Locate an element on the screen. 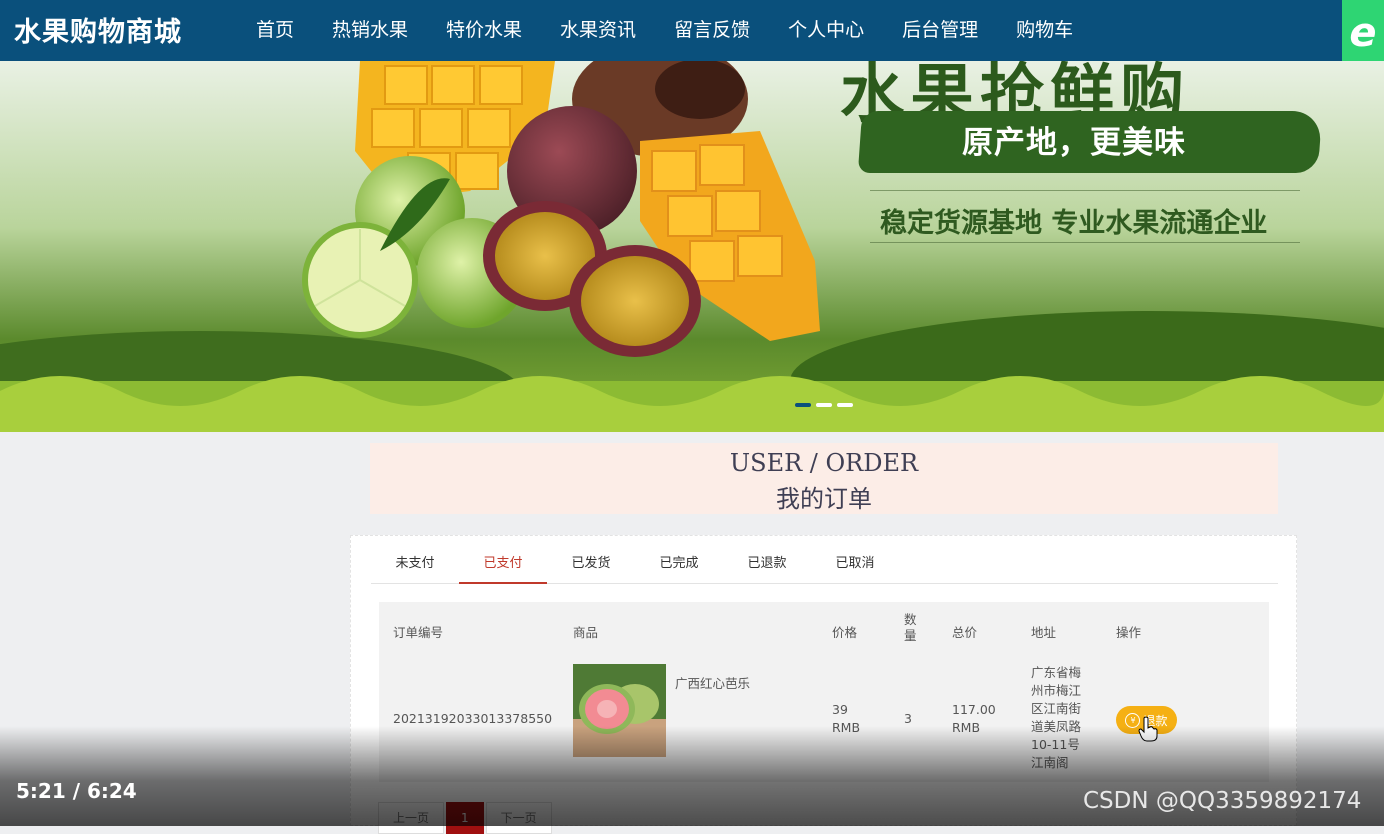  csdn-watermark: CSDN @QQ3359892174 is located at coordinates (1222, 801).